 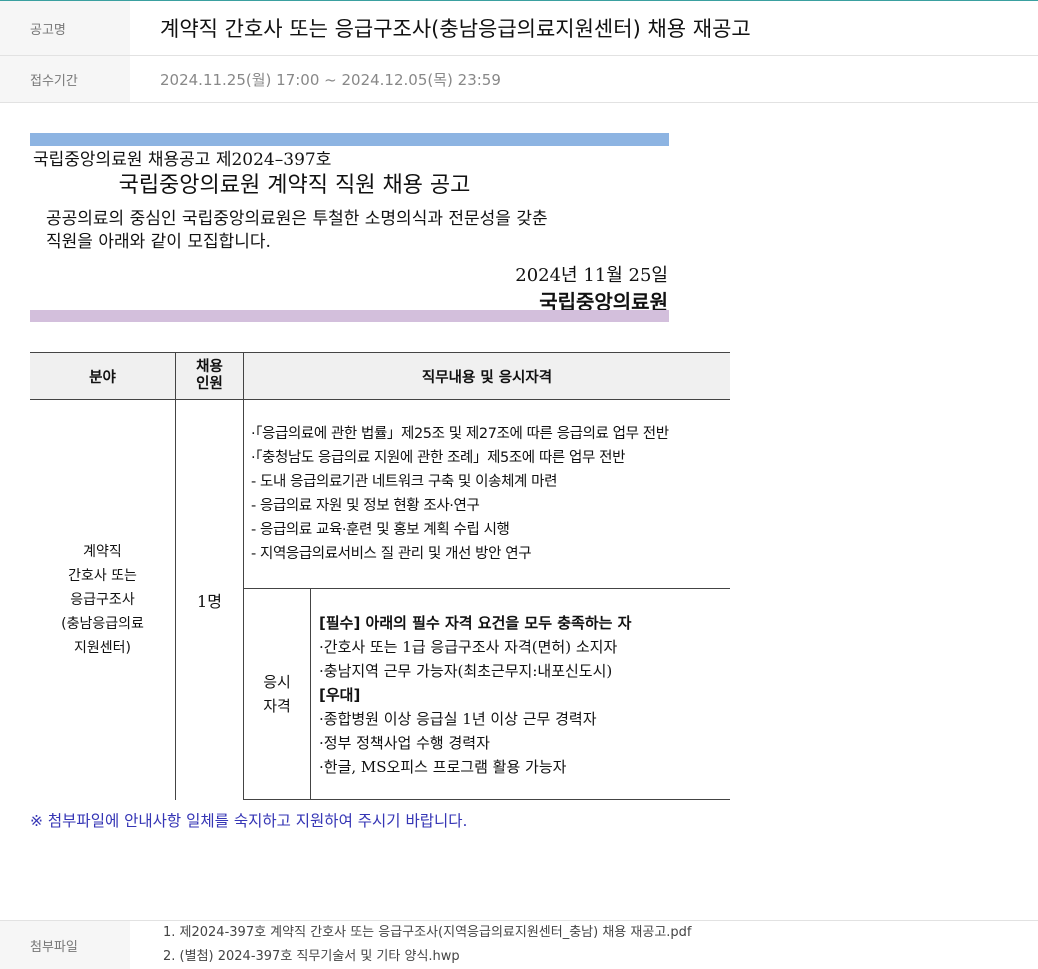 I want to click on preferred-item: ·정부 정책사업 수행 경력자, so click(x=404, y=743).